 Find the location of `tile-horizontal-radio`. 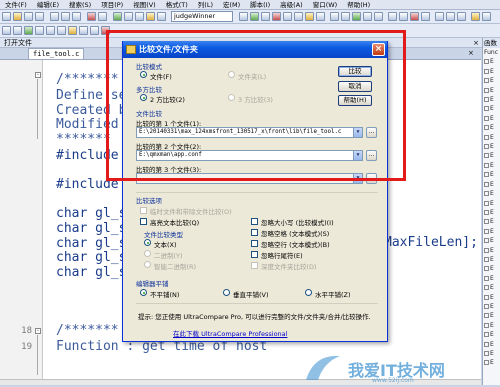

tile-horizontal-radio is located at coordinates (308, 292).